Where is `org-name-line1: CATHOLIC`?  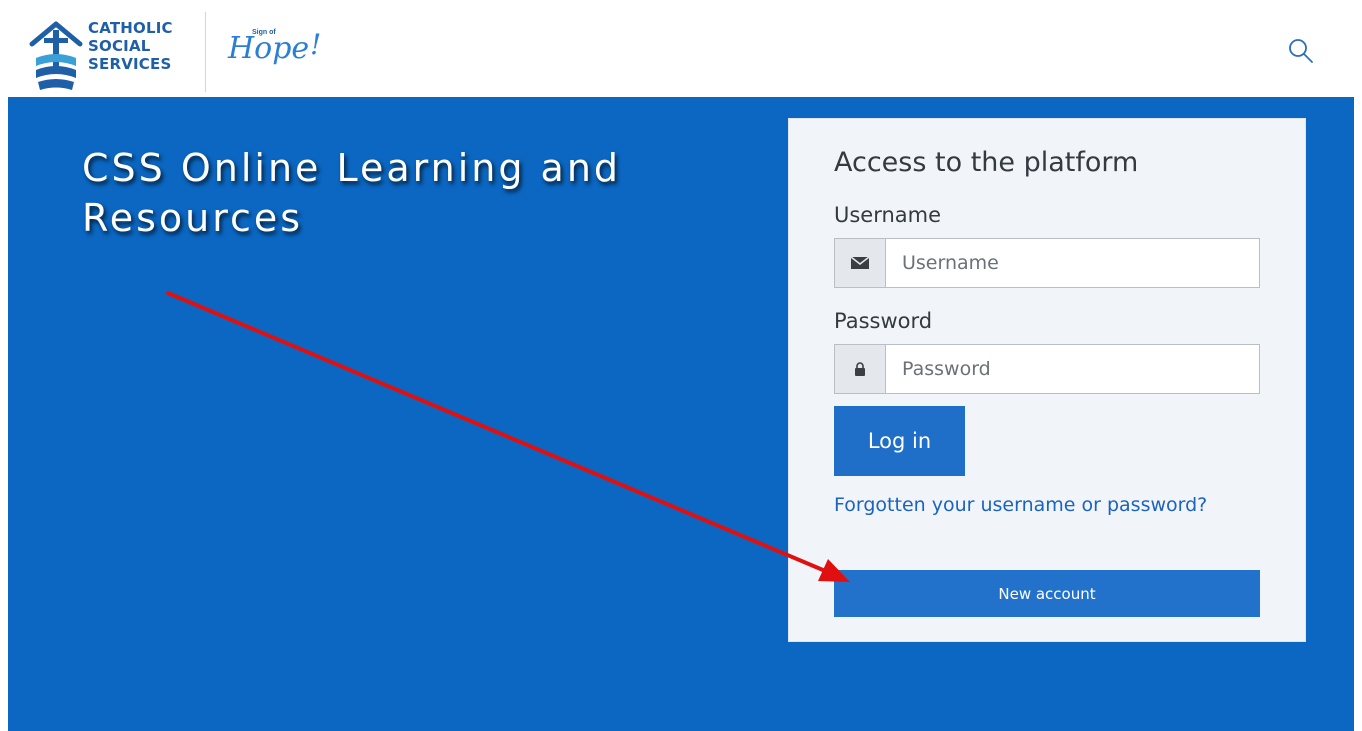
org-name-line1: CATHOLIC is located at coordinates (130, 28).